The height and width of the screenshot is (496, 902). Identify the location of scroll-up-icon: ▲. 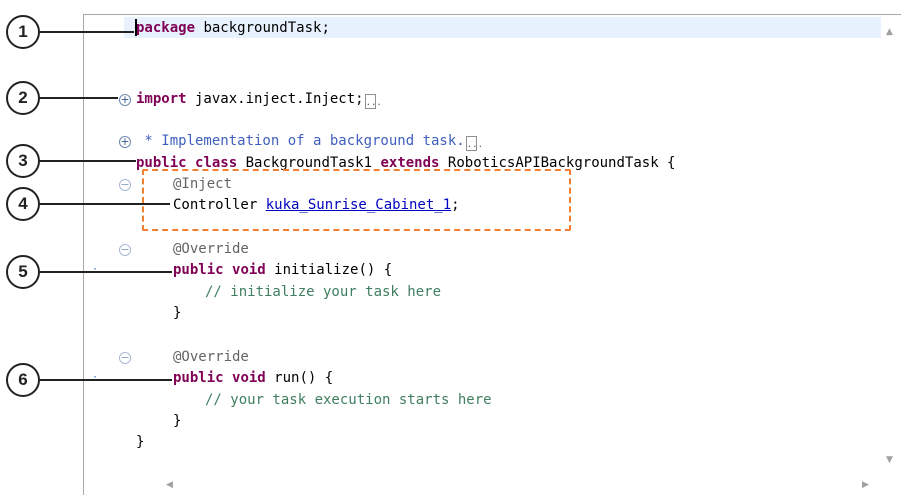
(889, 32).